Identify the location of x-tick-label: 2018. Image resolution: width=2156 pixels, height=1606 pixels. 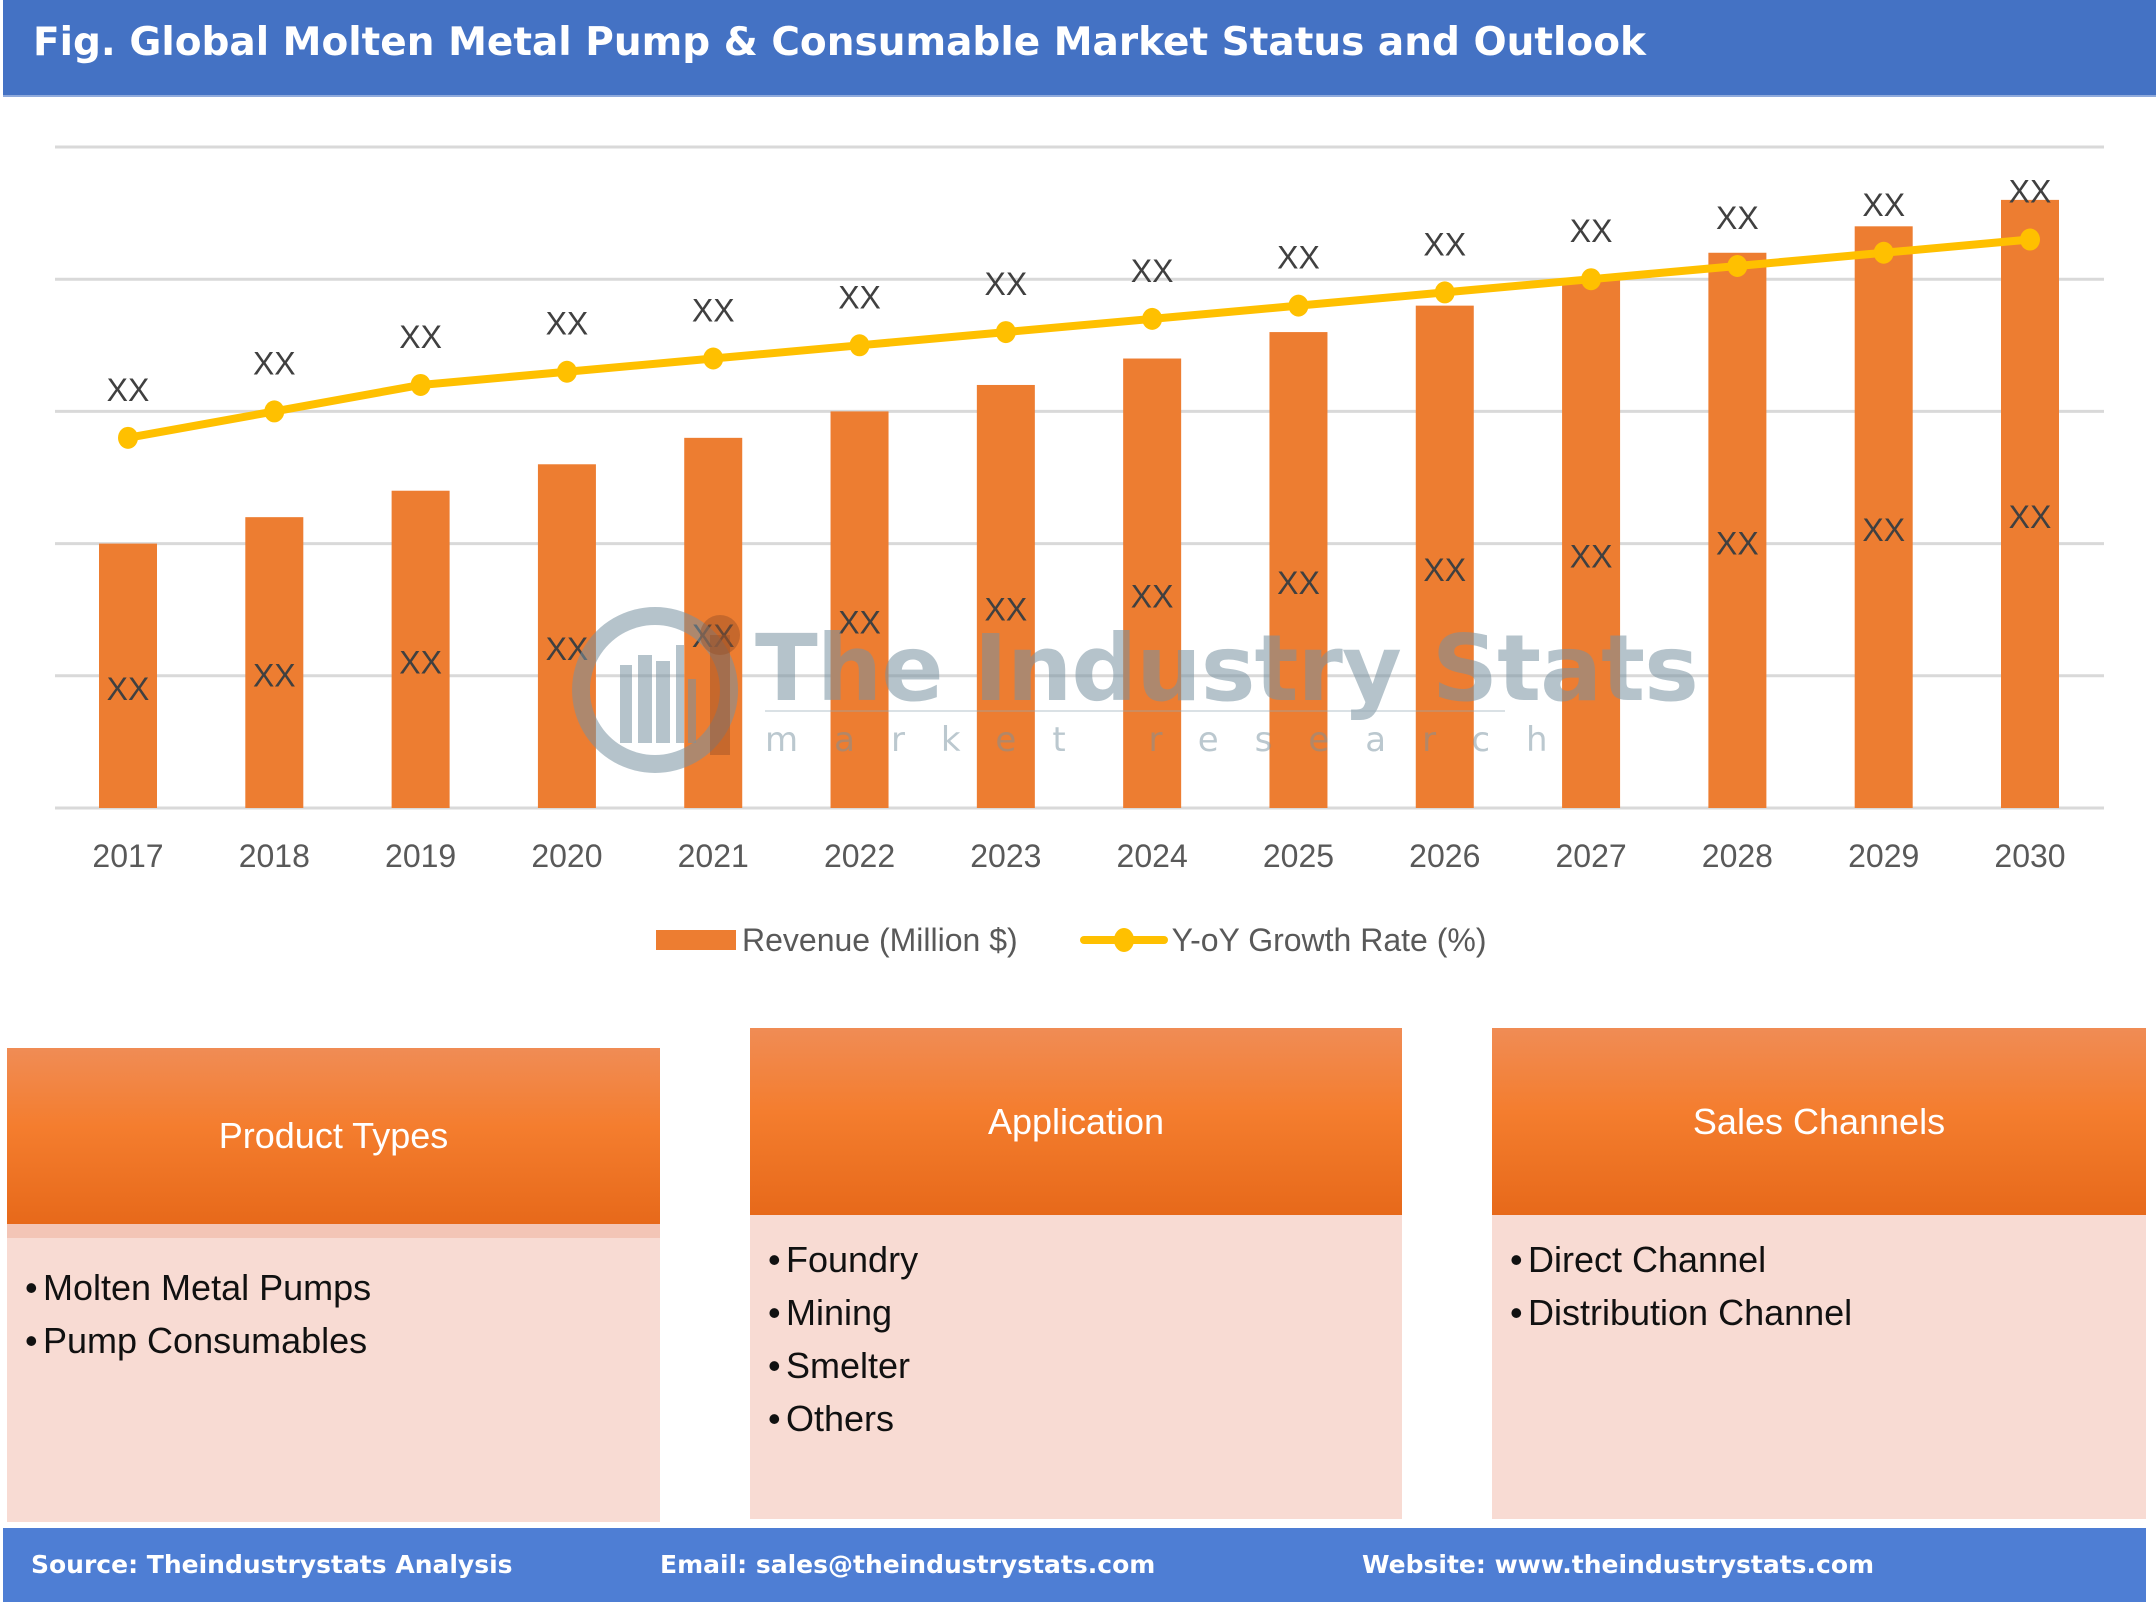
(274, 856).